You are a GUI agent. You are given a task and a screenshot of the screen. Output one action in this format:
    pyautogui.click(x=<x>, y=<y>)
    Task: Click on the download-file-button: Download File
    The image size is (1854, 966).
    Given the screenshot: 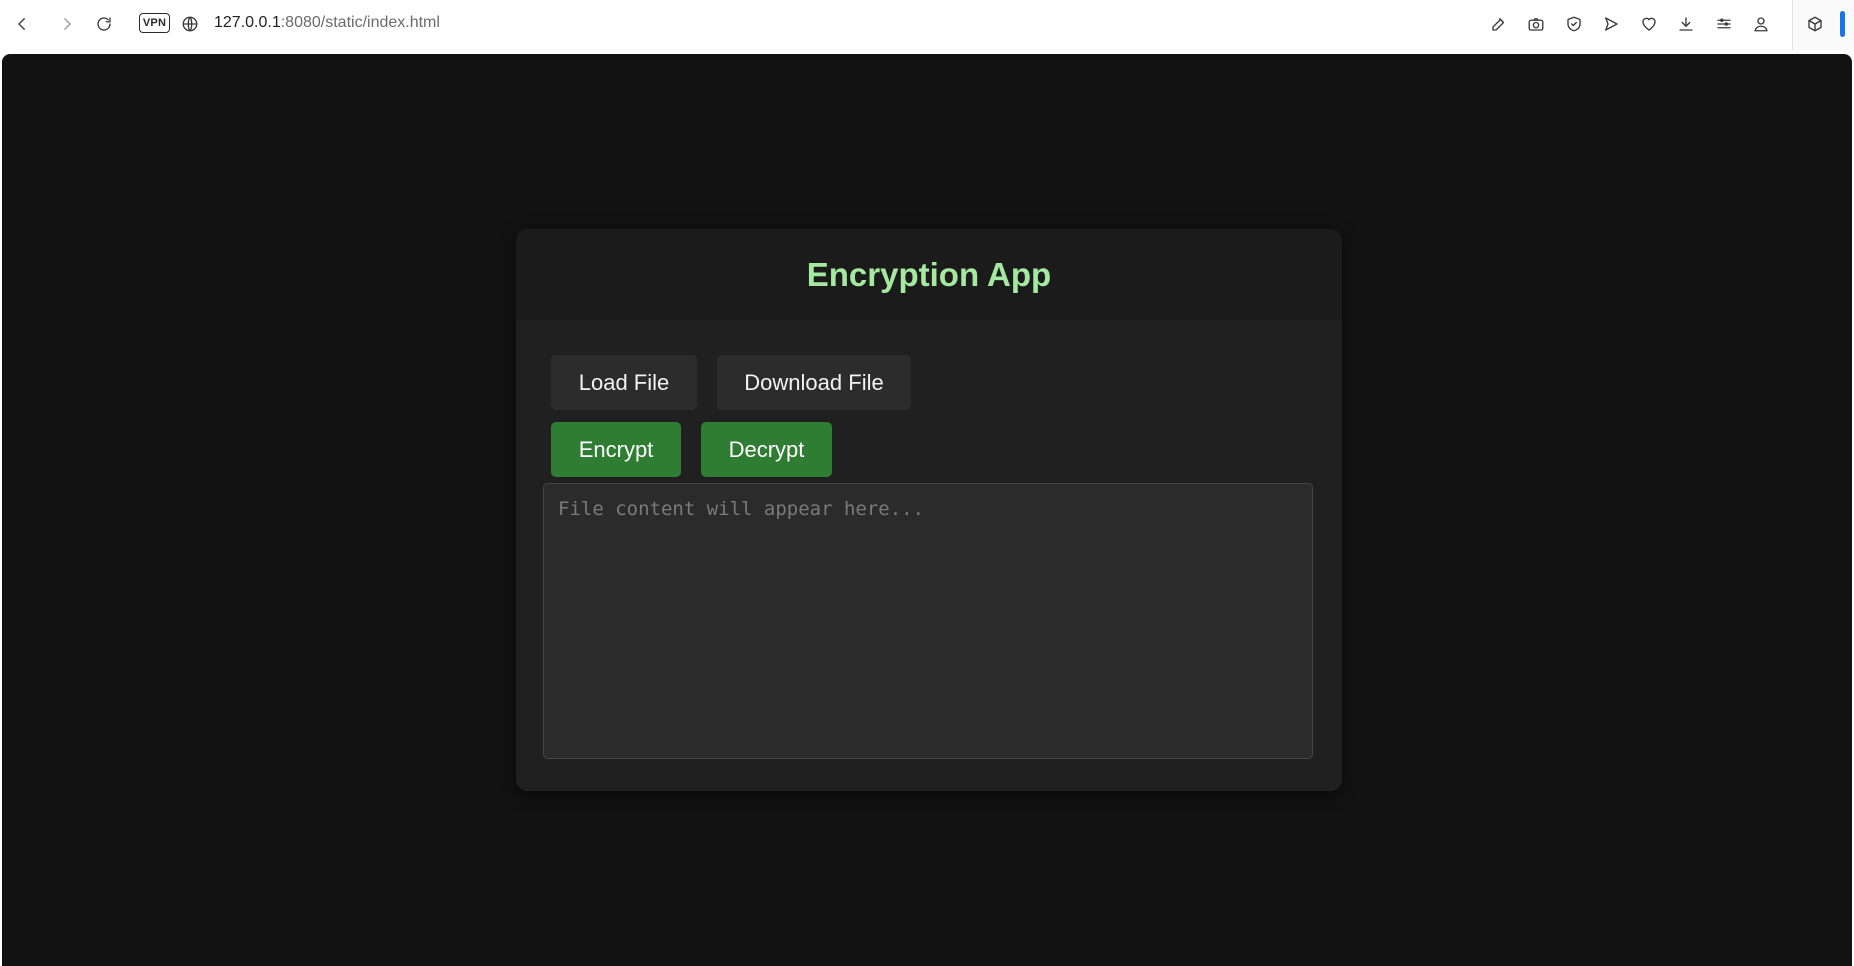 What is the action you would take?
    pyautogui.click(x=814, y=382)
    